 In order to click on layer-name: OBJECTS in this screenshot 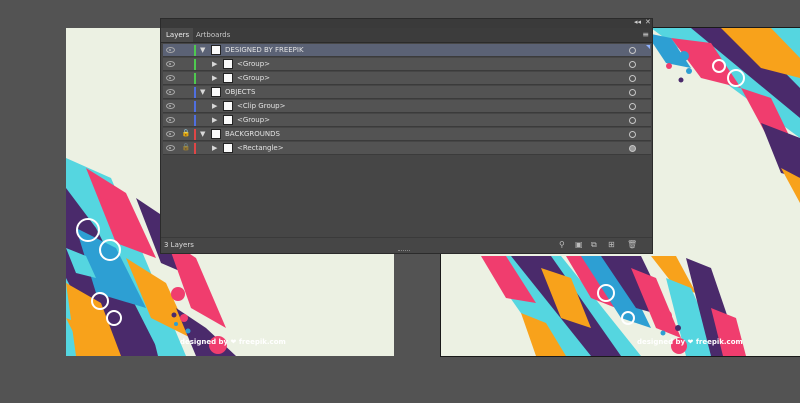, I will do `click(240, 92)`.